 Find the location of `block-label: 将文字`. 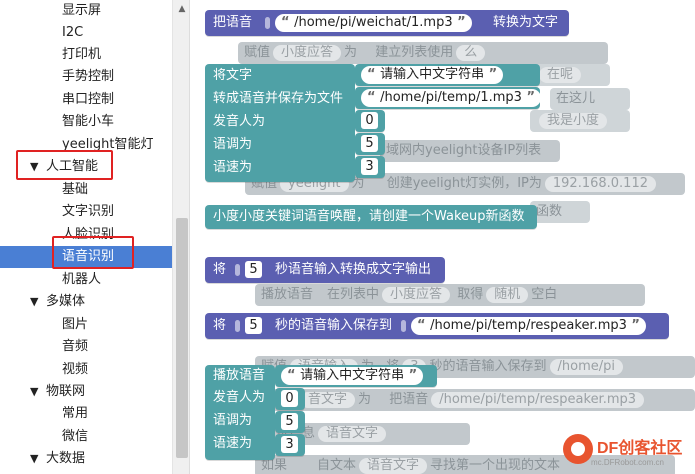

block-label: 将文字 is located at coordinates (233, 75).